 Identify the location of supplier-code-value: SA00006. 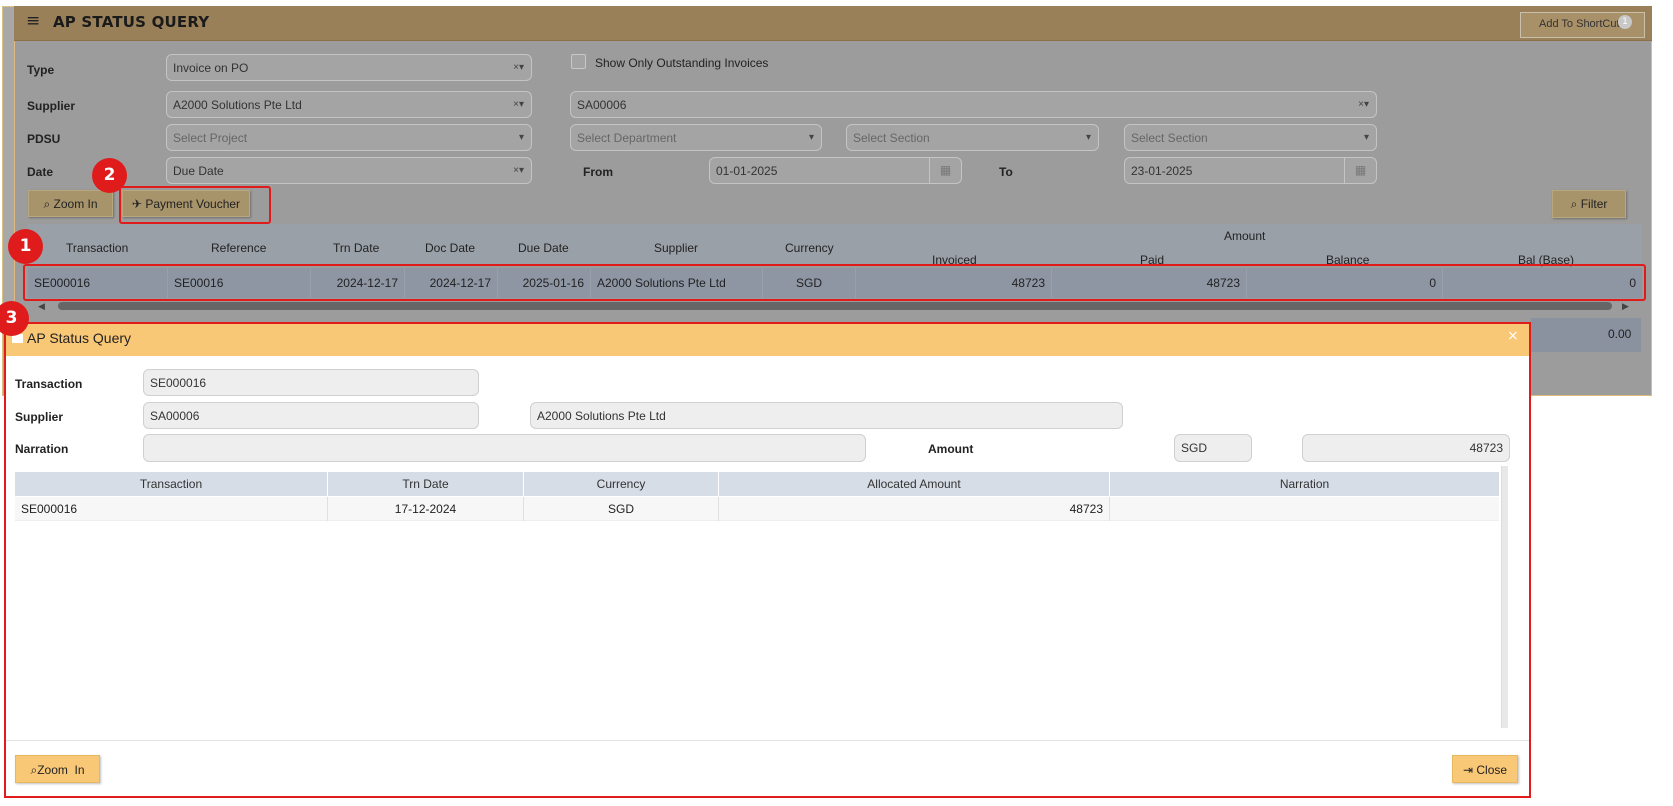
(602, 105).